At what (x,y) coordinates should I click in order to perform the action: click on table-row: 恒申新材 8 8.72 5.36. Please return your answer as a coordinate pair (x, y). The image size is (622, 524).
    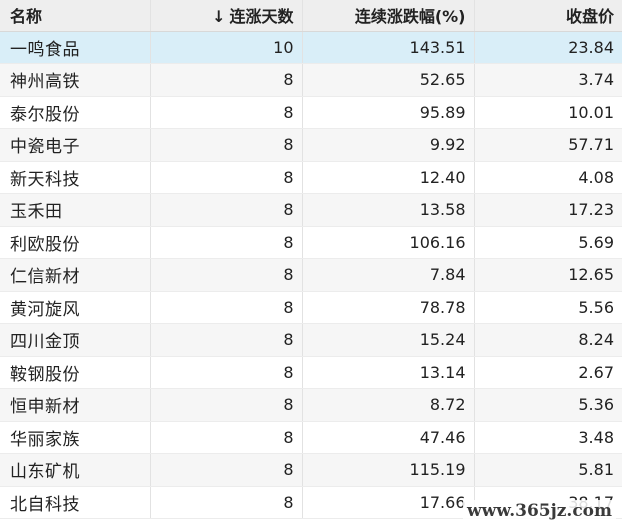
    Looking at the image, I should click on (311, 405).